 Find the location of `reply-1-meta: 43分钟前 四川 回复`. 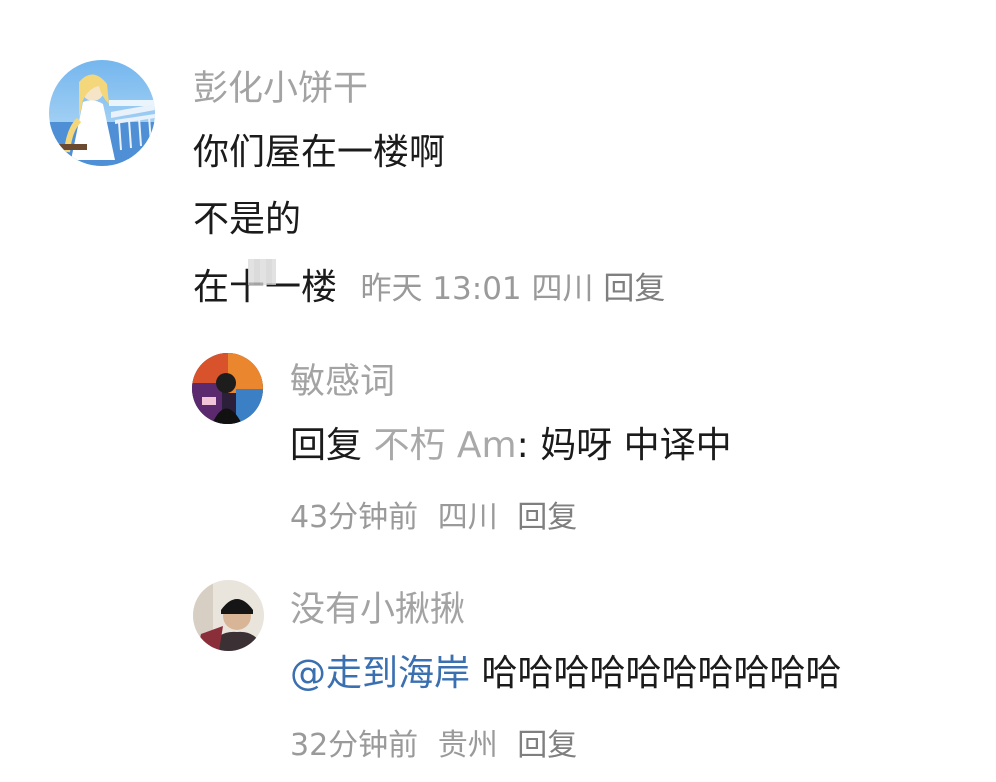

reply-1-meta: 43分钟前 四川 回复 is located at coordinates (438, 518).